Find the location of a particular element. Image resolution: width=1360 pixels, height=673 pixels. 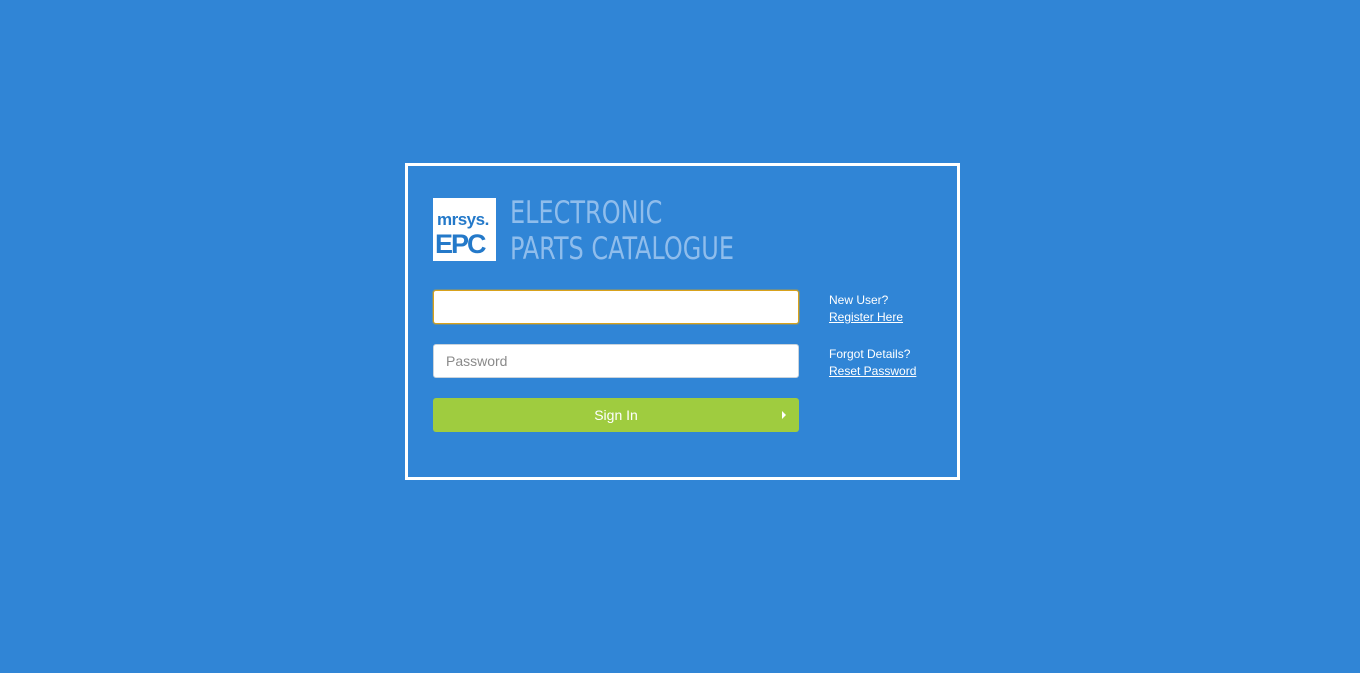

app-title-line2: PARTS CATALOGUE is located at coordinates (622, 249).